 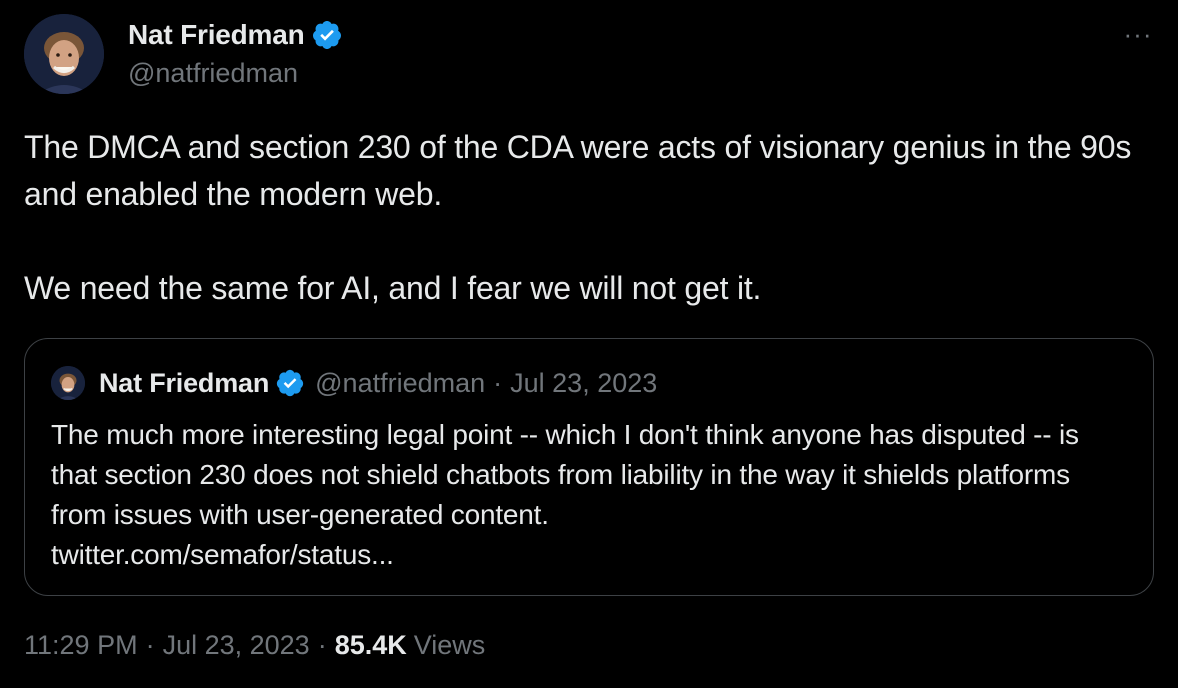 I want to click on quoted-author-handle: @natfriedman, so click(x=400, y=383).